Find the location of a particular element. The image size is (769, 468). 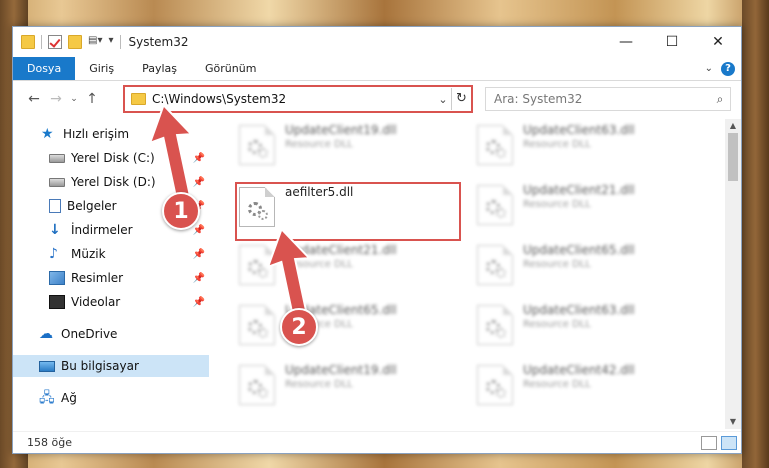

file-name: UpdateClient42.dll is located at coordinates (579, 370).